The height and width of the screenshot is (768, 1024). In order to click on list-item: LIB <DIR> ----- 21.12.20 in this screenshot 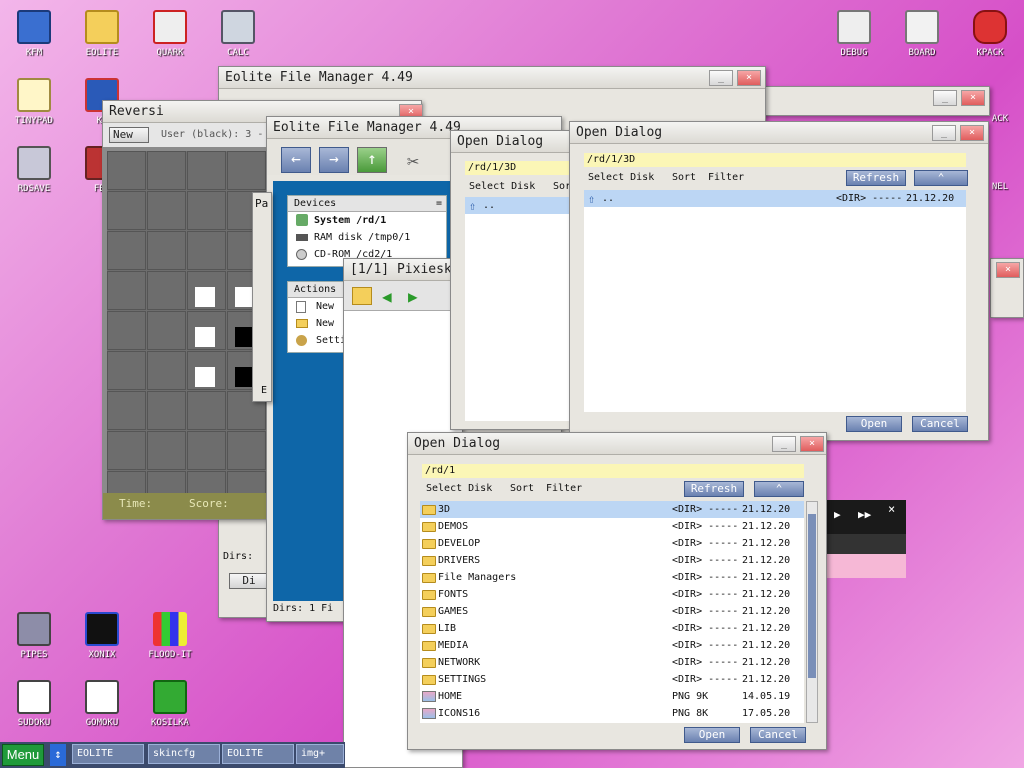, I will do `click(612, 628)`.